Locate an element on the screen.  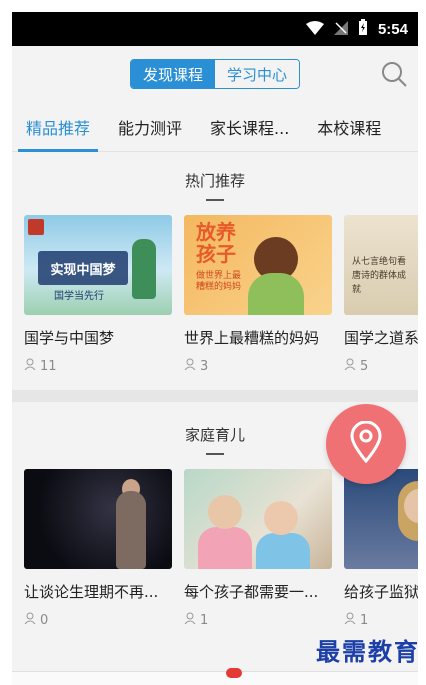
seal-icon is located at coordinates (36, 227).